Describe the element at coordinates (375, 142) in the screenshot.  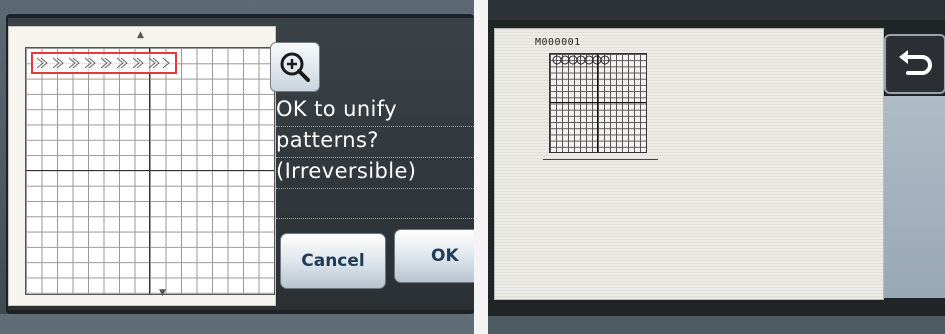
I see `message-line: patterns?` at that location.